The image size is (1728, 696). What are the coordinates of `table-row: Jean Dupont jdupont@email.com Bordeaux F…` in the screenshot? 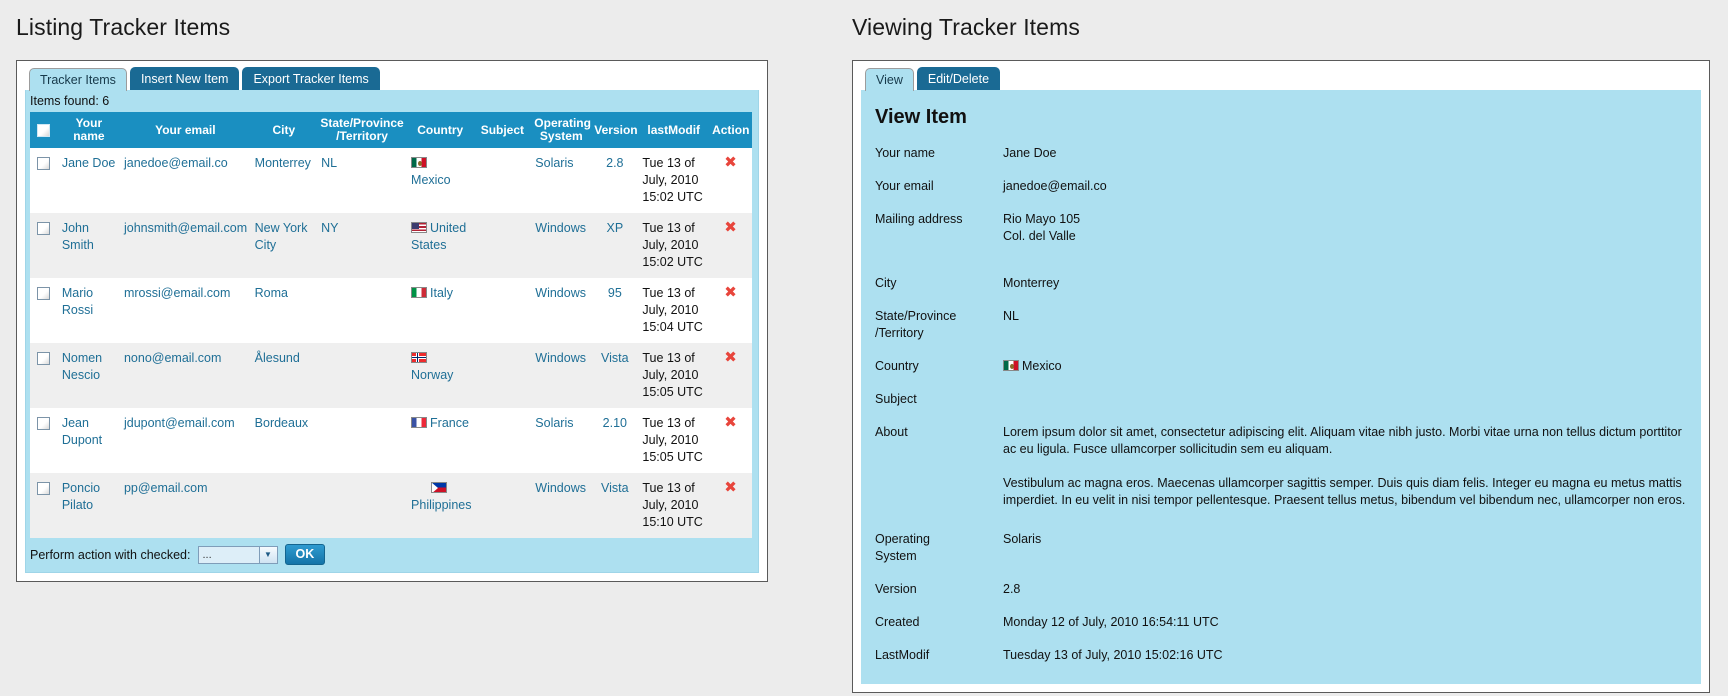 It's located at (391, 440).